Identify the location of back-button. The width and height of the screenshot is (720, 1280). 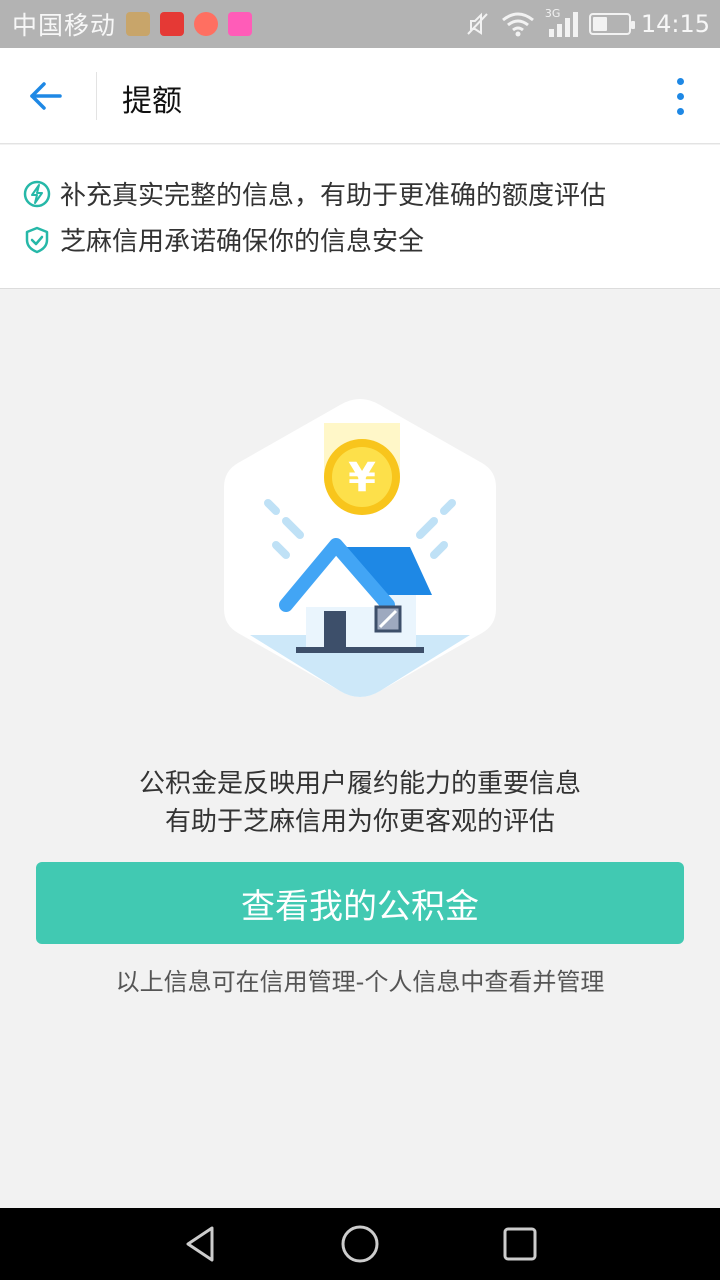
(46, 96).